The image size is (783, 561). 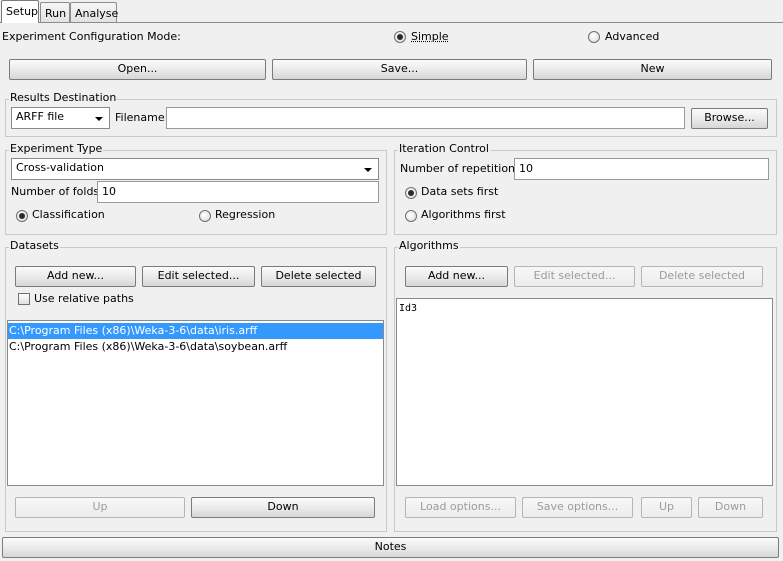 I want to click on filename-label: Filename:, so click(x=142, y=117).